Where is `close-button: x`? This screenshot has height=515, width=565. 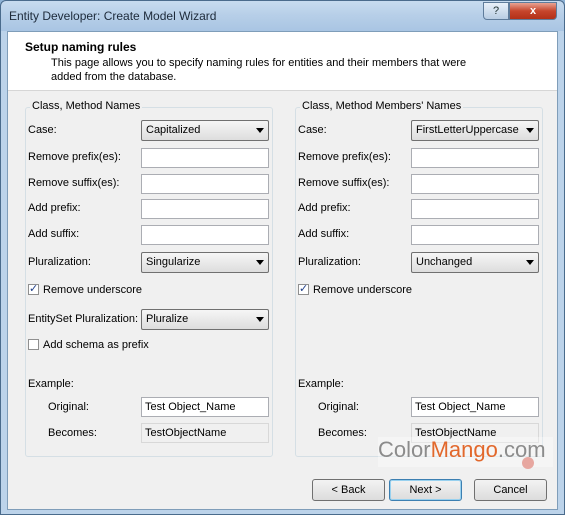
close-button: x is located at coordinates (533, 11).